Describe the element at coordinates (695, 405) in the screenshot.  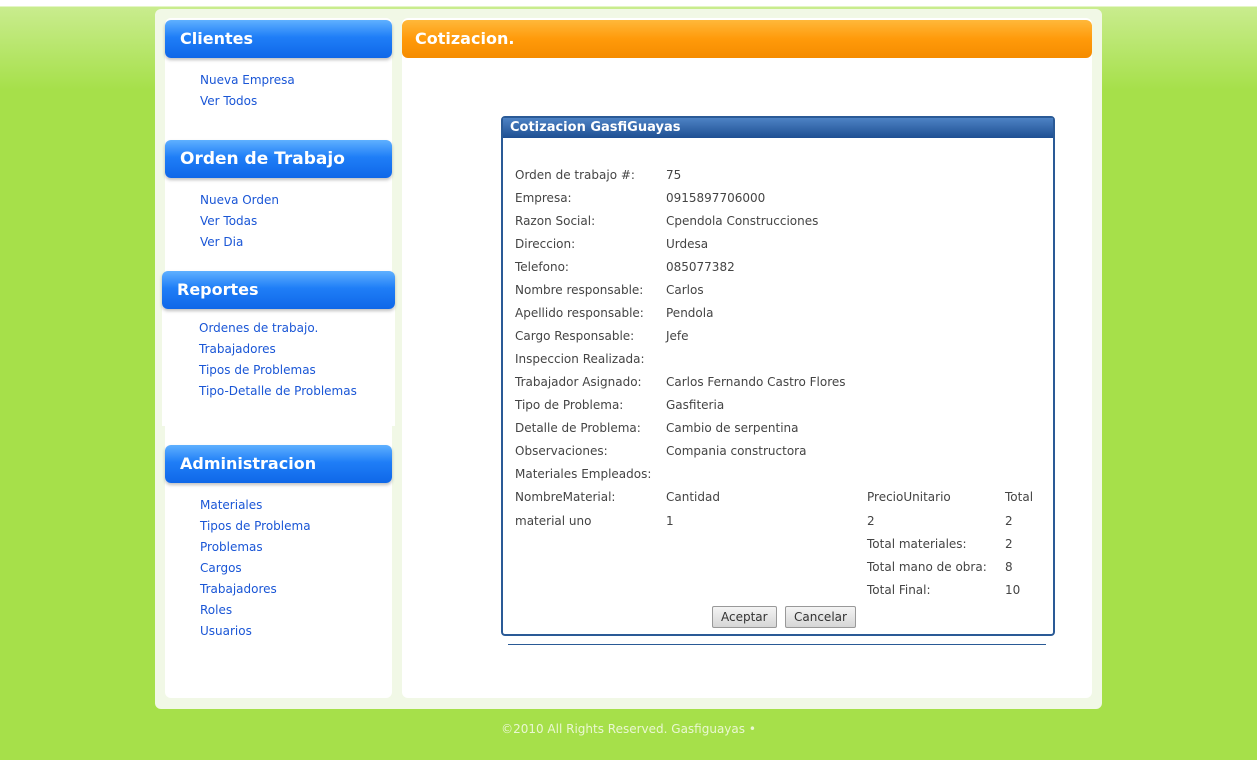
I see `field-value: Gasfiteria` at that location.